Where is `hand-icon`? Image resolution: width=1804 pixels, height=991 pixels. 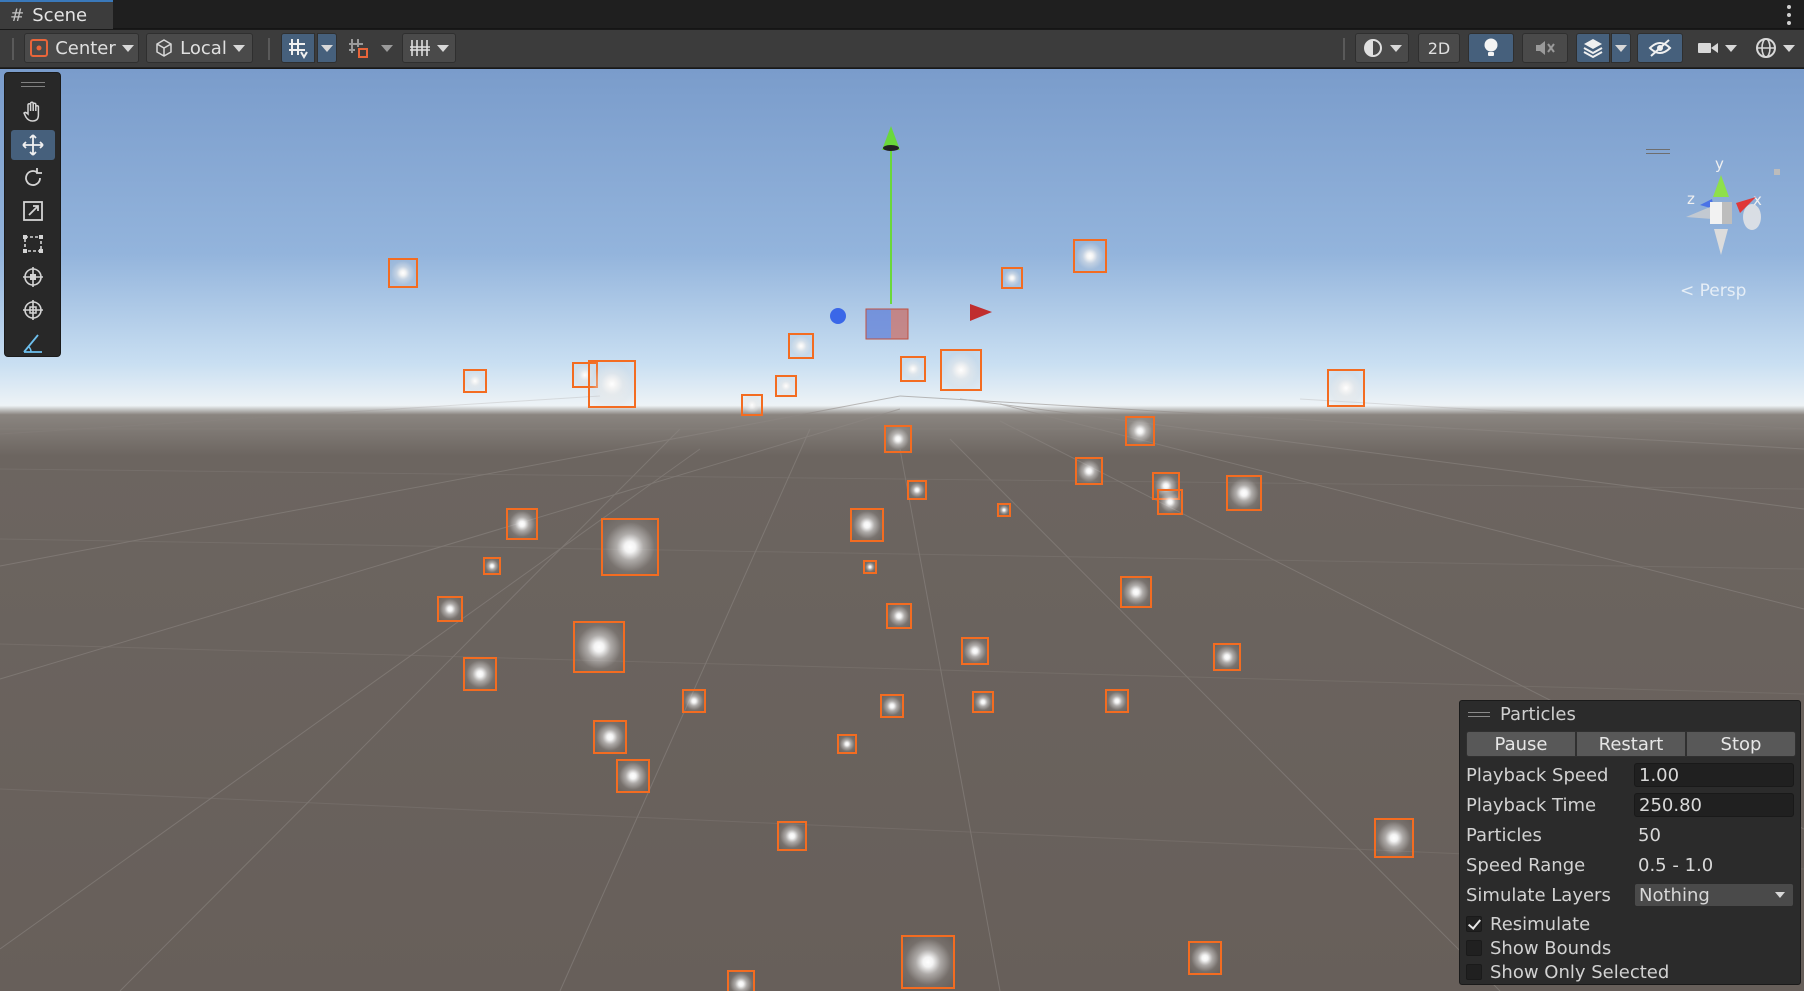 hand-icon is located at coordinates (31, 111).